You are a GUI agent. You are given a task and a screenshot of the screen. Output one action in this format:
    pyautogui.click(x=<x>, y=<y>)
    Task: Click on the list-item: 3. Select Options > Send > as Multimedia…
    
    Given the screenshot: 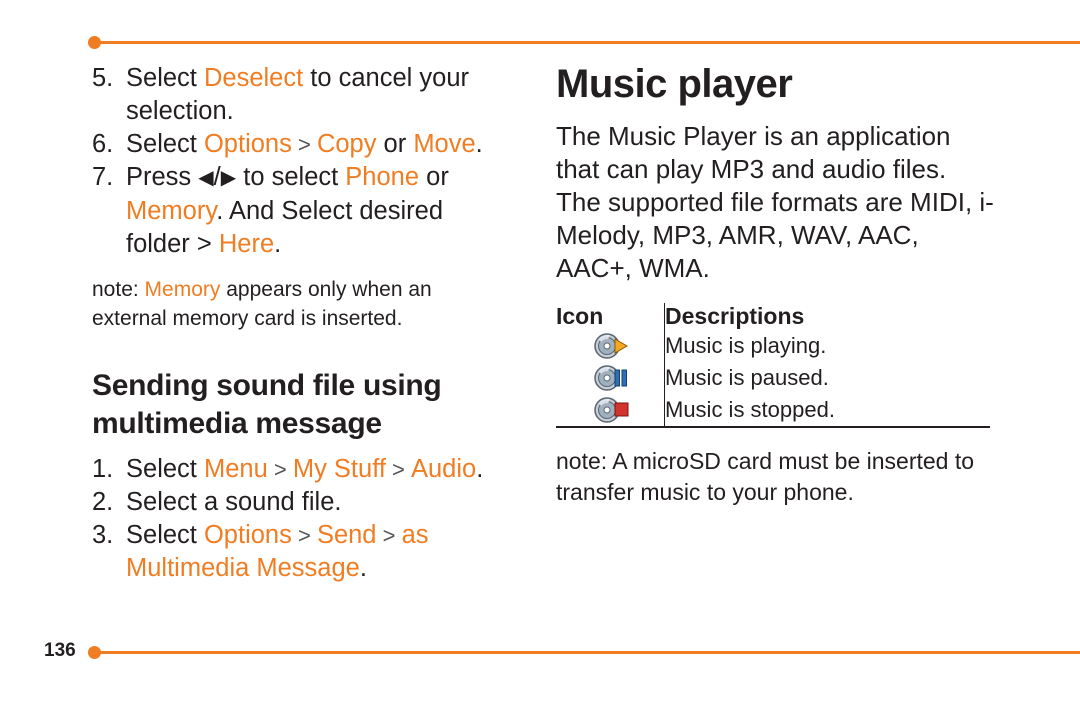 What is the action you would take?
    pyautogui.click(x=302, y=552)
    